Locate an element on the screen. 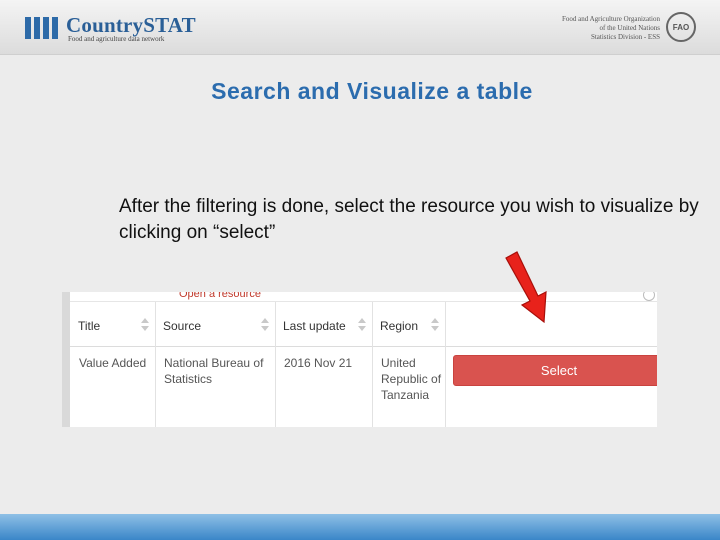 The image size is (720, 540). column-header-source: Source is located at coordinates (182, 326).